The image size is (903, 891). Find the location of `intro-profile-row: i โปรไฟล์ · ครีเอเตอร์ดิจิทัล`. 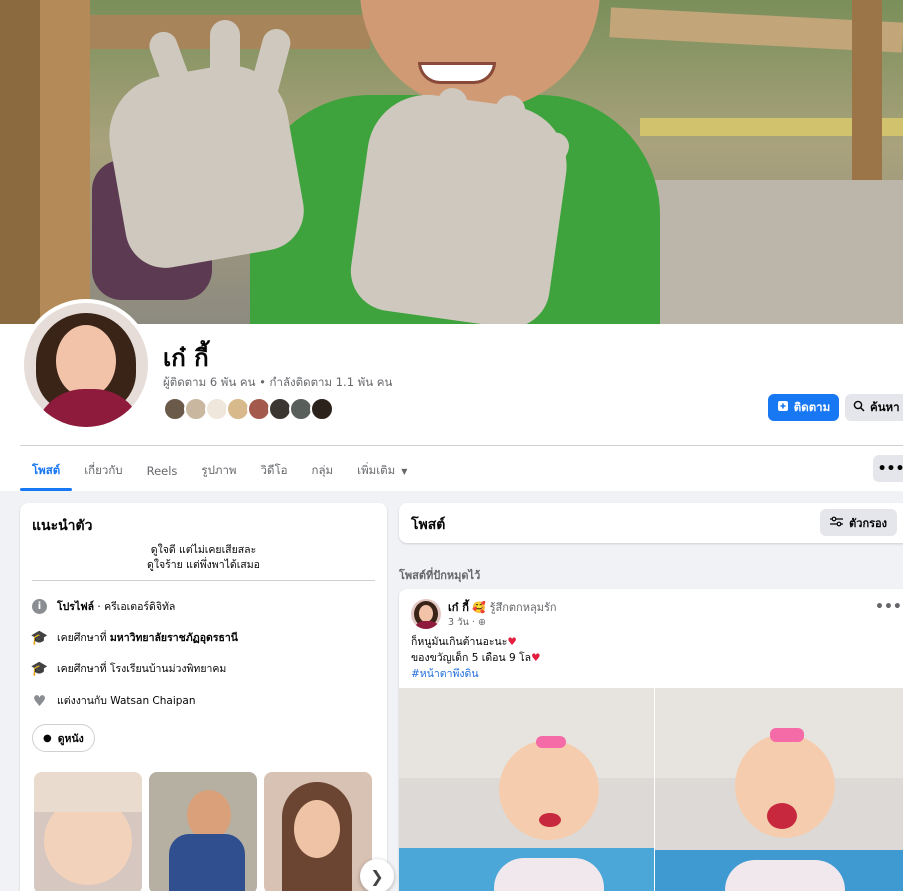

intro-profile-row: i โปรไฟล์ · ครีเอเตอร์ดิจิทัล is located at coordinates (103, 606).